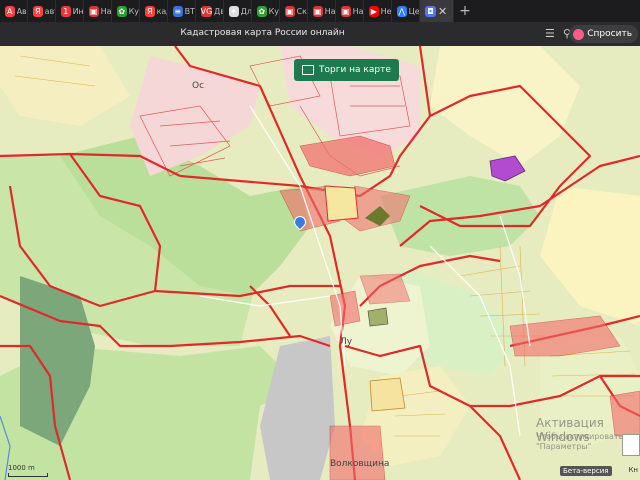  What do you see at coordinates (633, 470) in the screenshot?
I see `map-keys-label: Кн` at bounding box center [633, 470].